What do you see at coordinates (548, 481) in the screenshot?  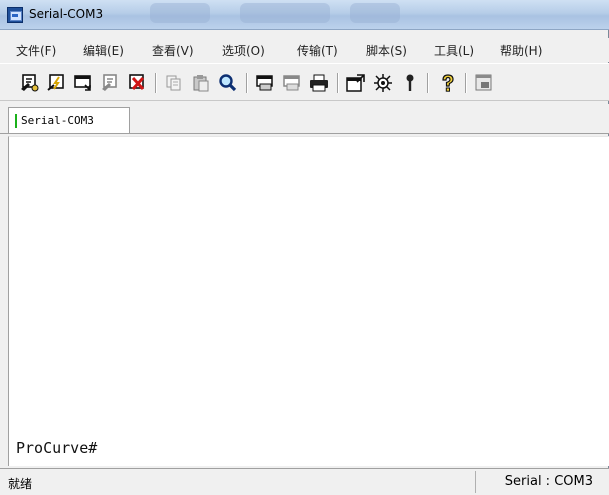 I see `status-connection-text: Serial : COM3` at bounding box center [548, 481].